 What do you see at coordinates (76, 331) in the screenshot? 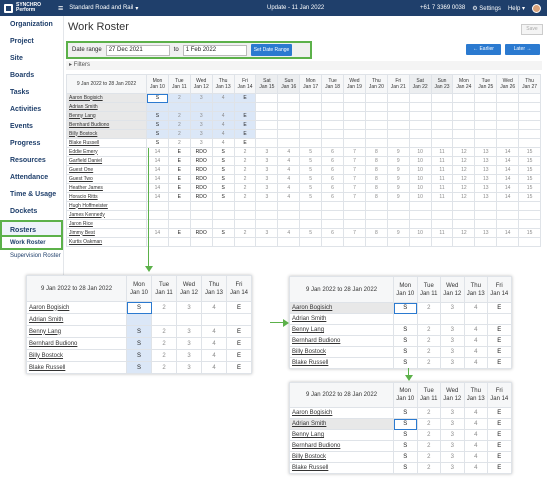
I see `employee-name: Benny Lang` at bounding box center [76, 331].